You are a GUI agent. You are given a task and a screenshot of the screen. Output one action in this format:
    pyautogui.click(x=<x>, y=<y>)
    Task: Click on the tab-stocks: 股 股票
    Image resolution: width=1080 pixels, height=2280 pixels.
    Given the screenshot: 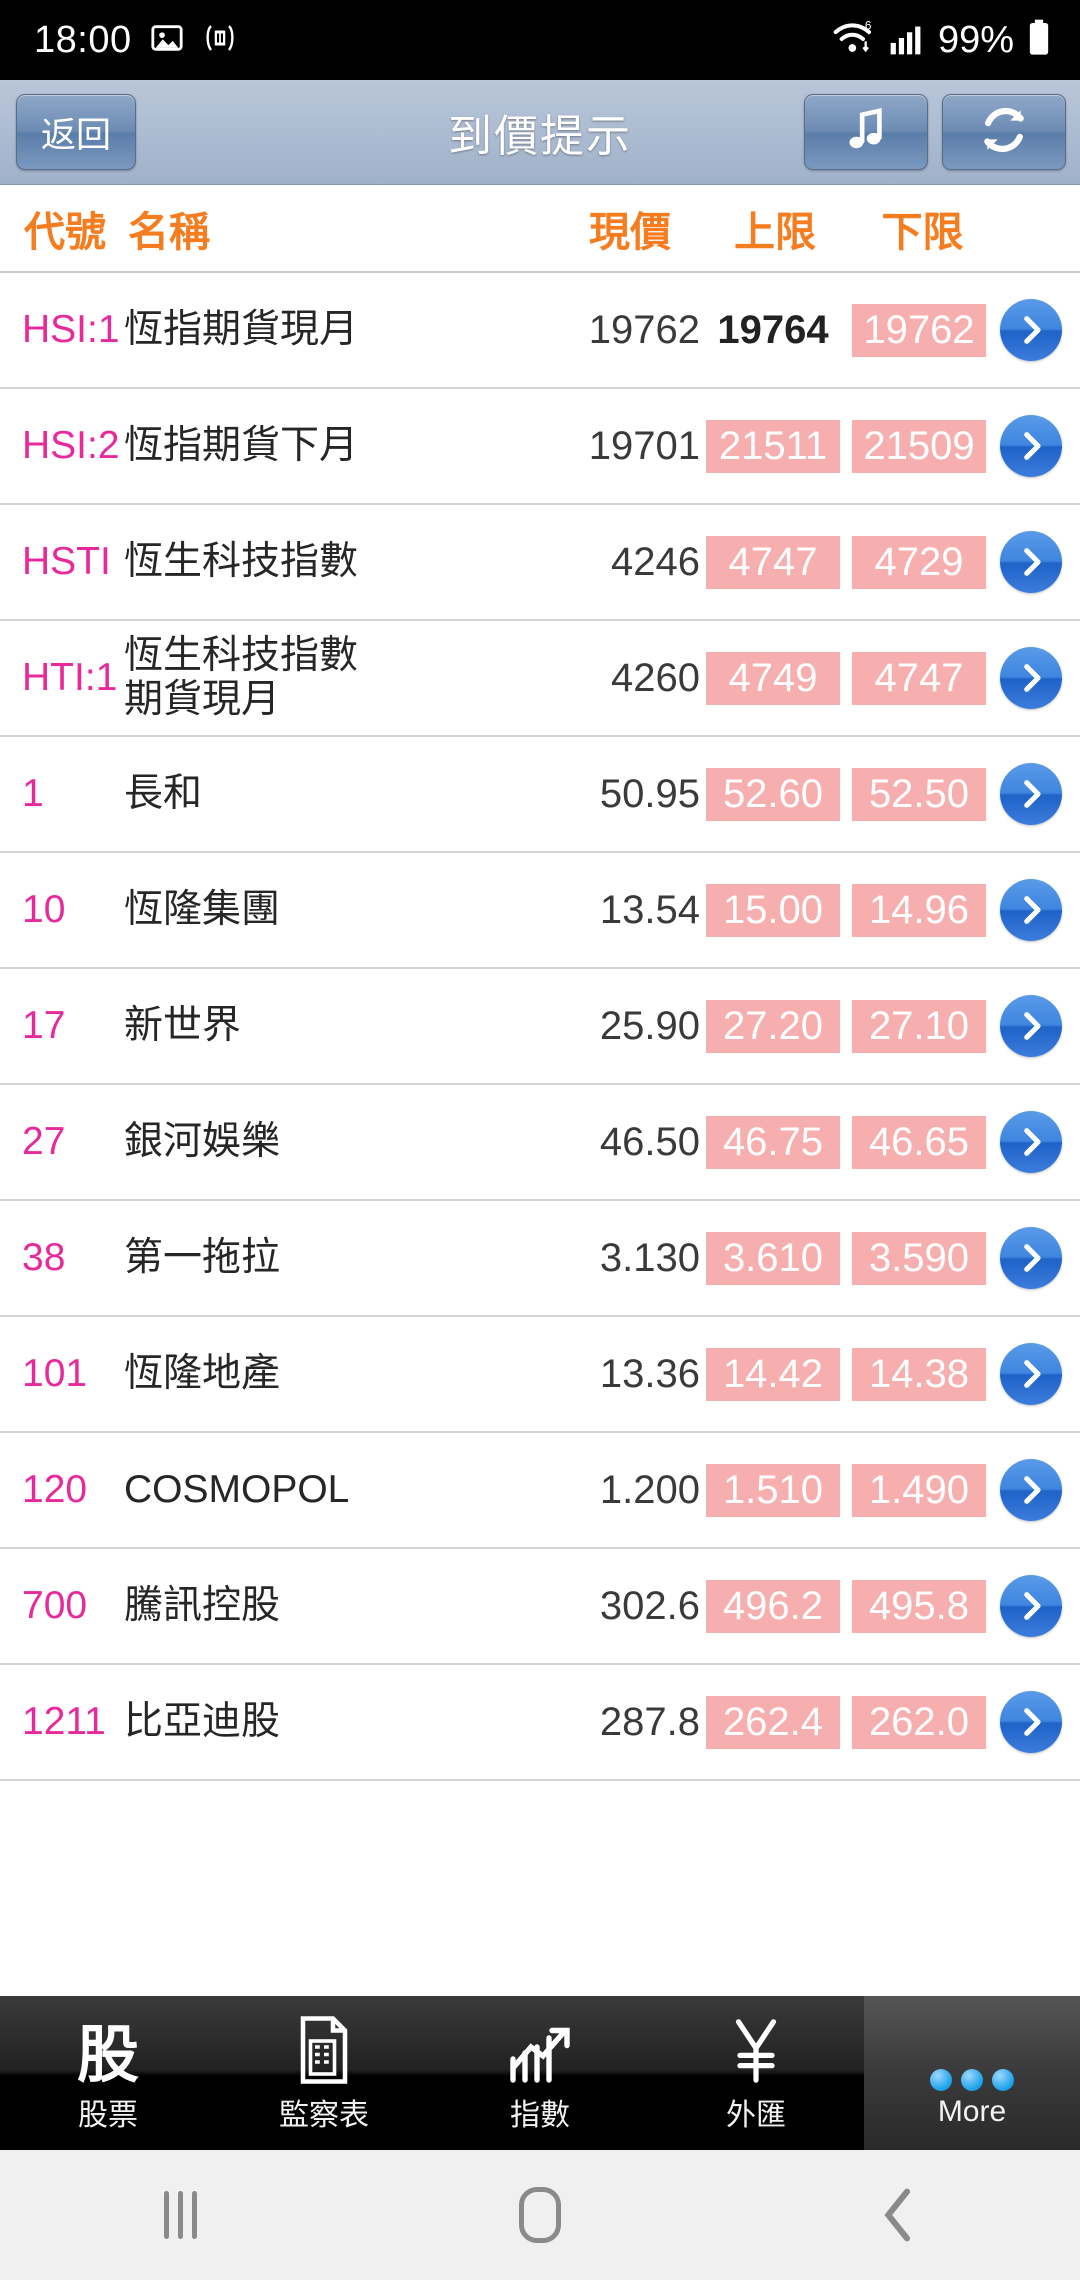 What is the action you would take?
    pyautogui.click(x=108, y=2073)
    